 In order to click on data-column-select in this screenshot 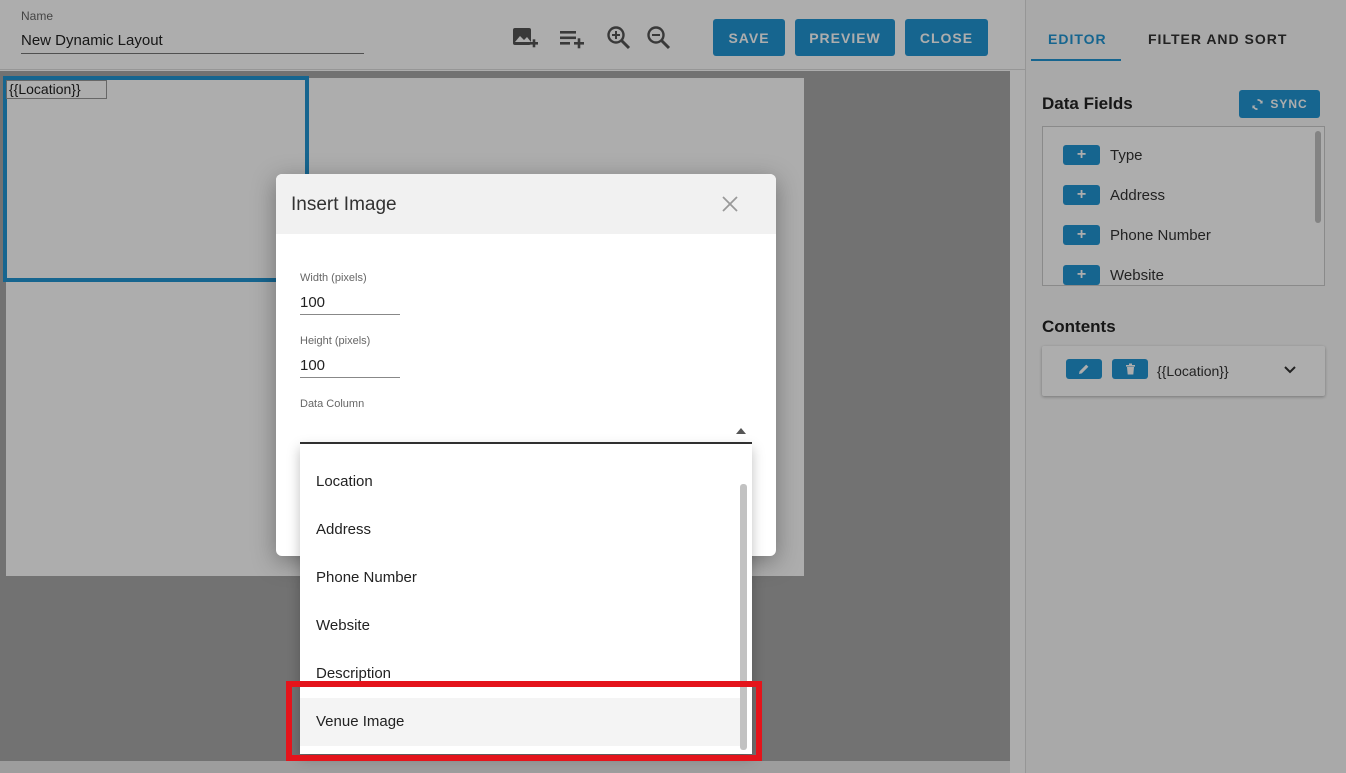, I will do `click(526, 433)`.